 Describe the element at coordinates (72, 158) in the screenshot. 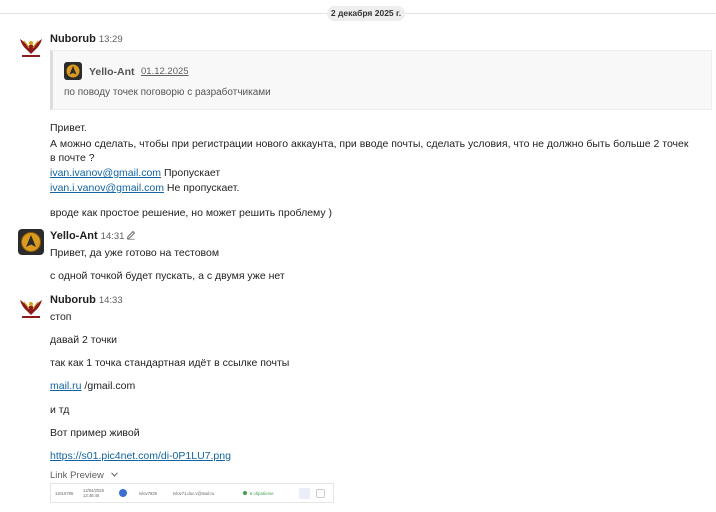

I see `message-line: в почте ?` at that location.